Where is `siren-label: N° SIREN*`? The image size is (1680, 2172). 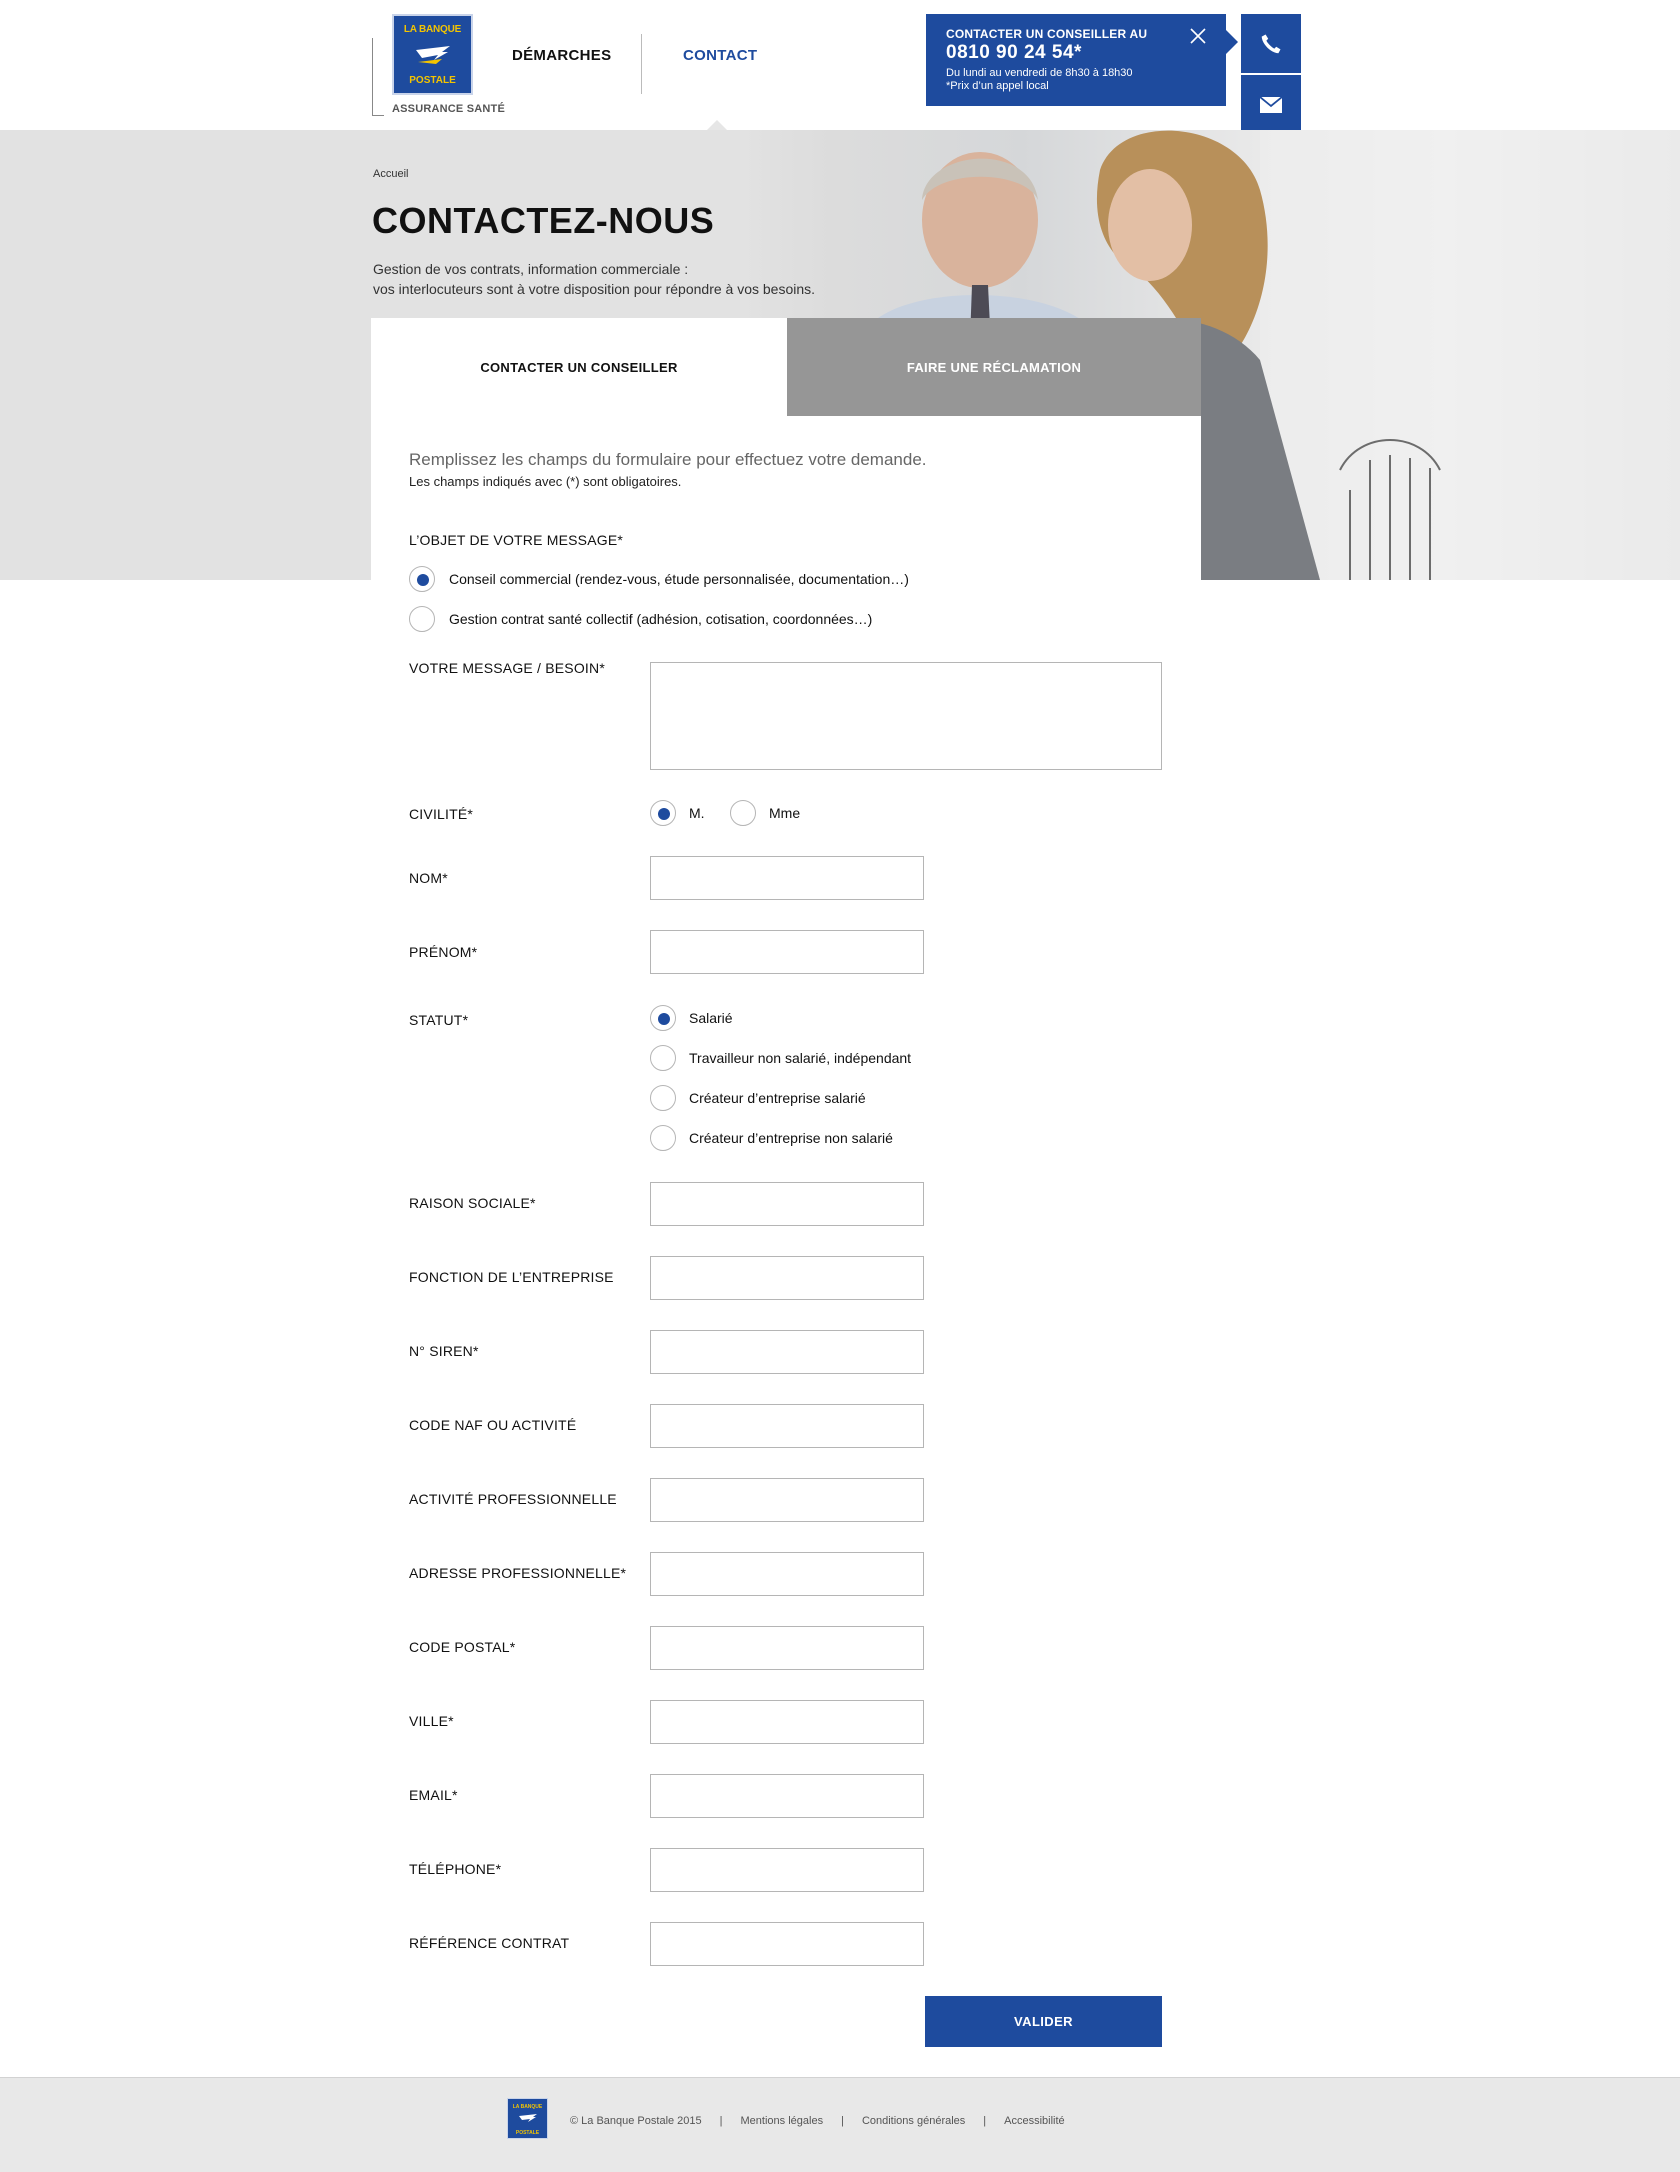 siren-label: N° SIREN* is located at coordinates (444, 1351).